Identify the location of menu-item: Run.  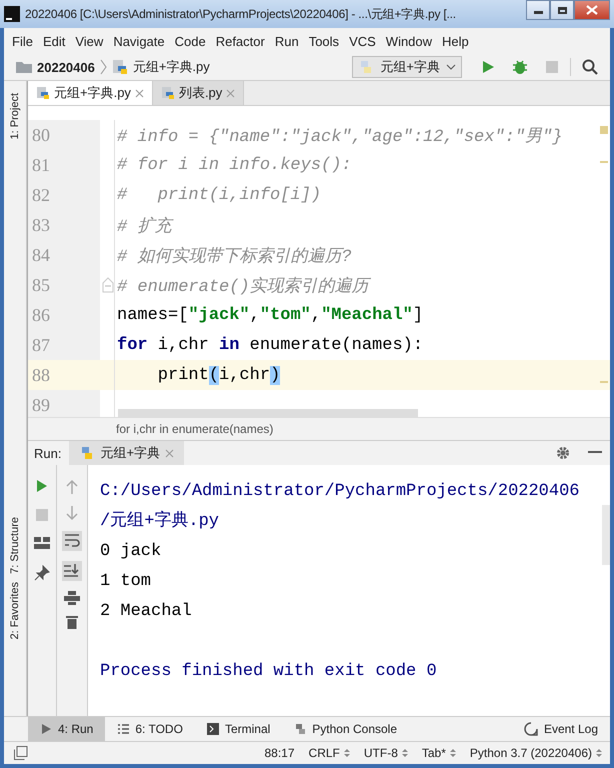
(286, 41).